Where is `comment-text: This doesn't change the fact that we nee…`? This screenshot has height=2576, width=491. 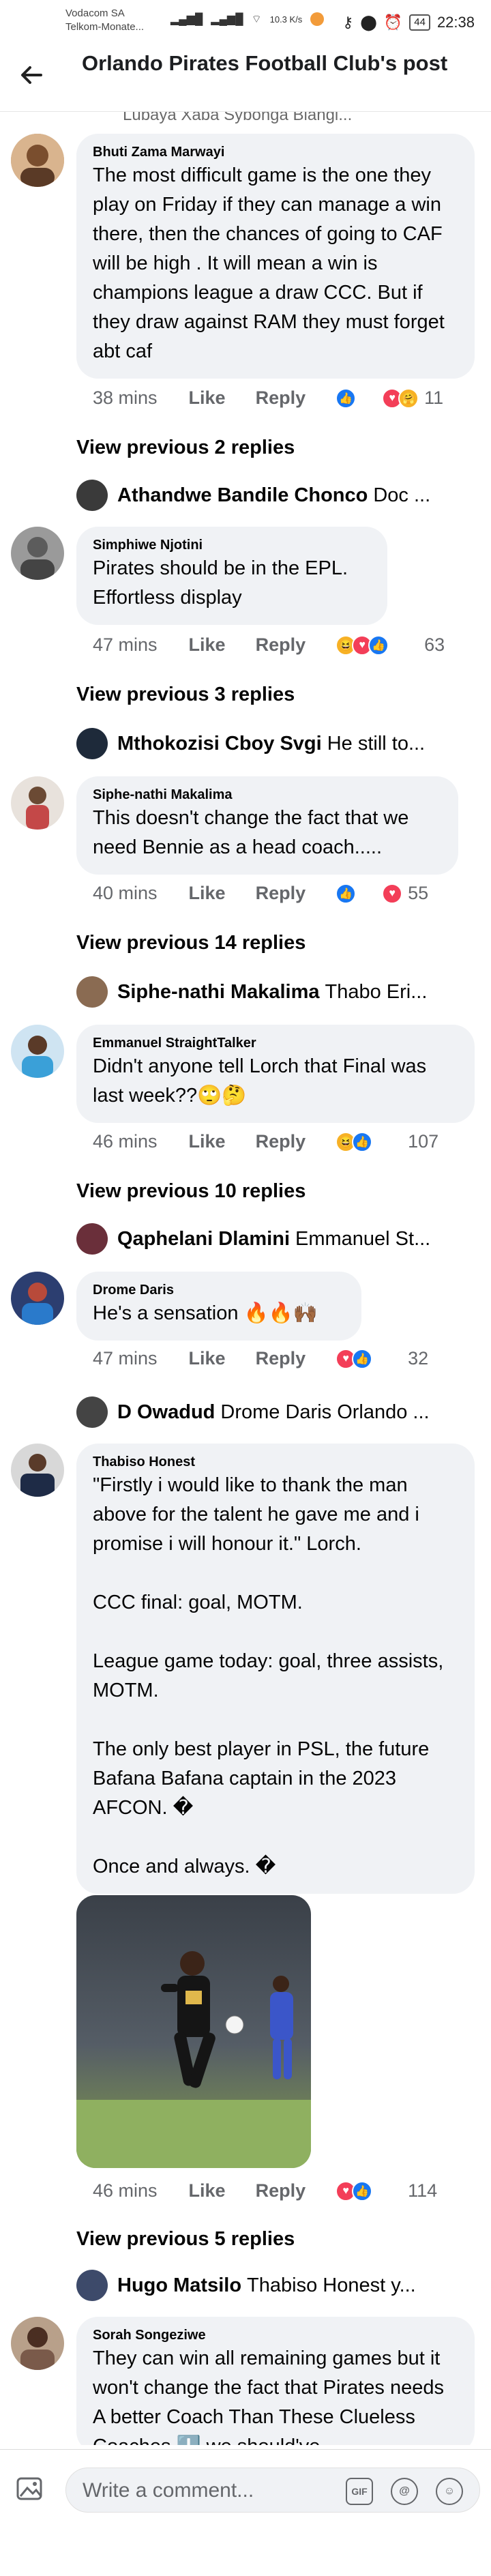
comment-text: This doesn't change the fact that we nee… is located at coordinates (251, 832).